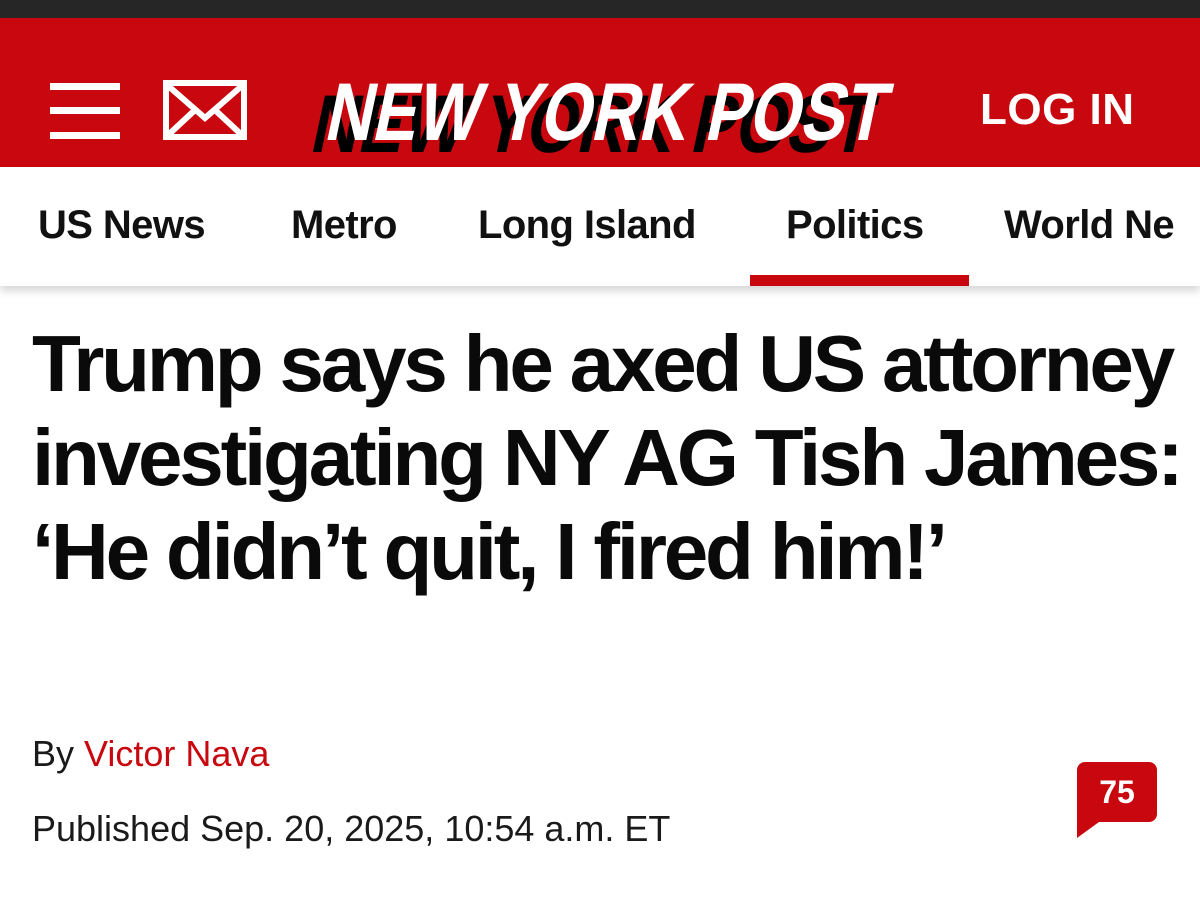  What do you see at coordinates (351, 828) in the screenshot?
I see `published-date: Published Sep. 20, 2025, 10:54 a.m. ET` at bounding box center [351, 828].